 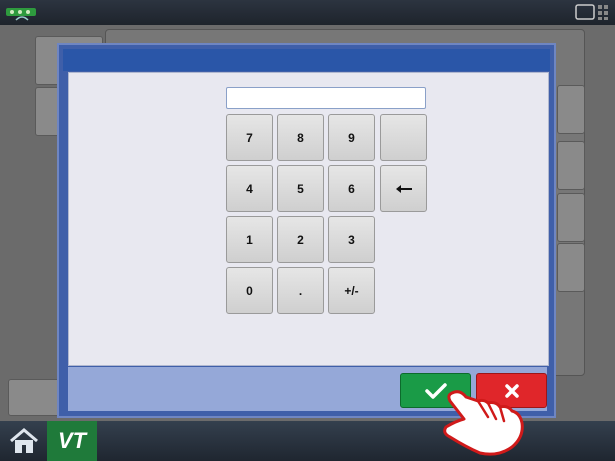 What do you see at coordinates (593, 12) in the screenshot?
I see `screen-toggle-icon` at bounding box center [593, 12].